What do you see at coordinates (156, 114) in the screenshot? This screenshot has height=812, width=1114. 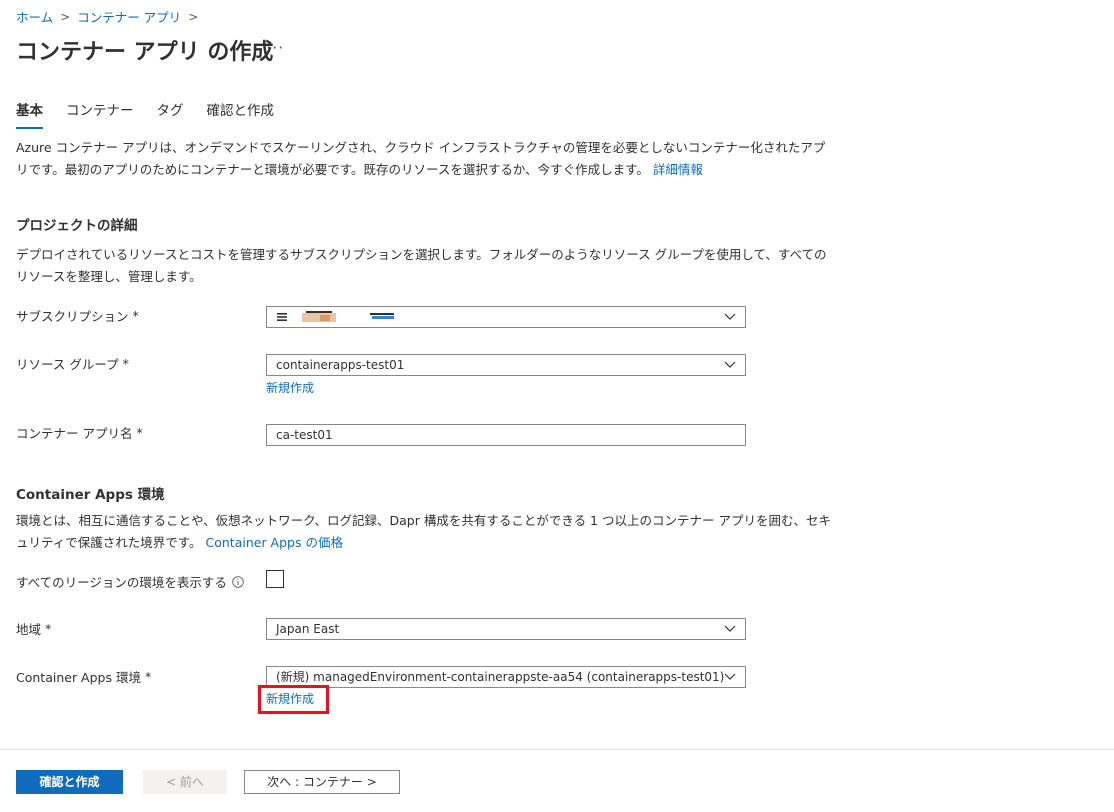 I see `tab-bar: 基本 コンテナー タグ 確認と作成` at bounding box center [156, 114].